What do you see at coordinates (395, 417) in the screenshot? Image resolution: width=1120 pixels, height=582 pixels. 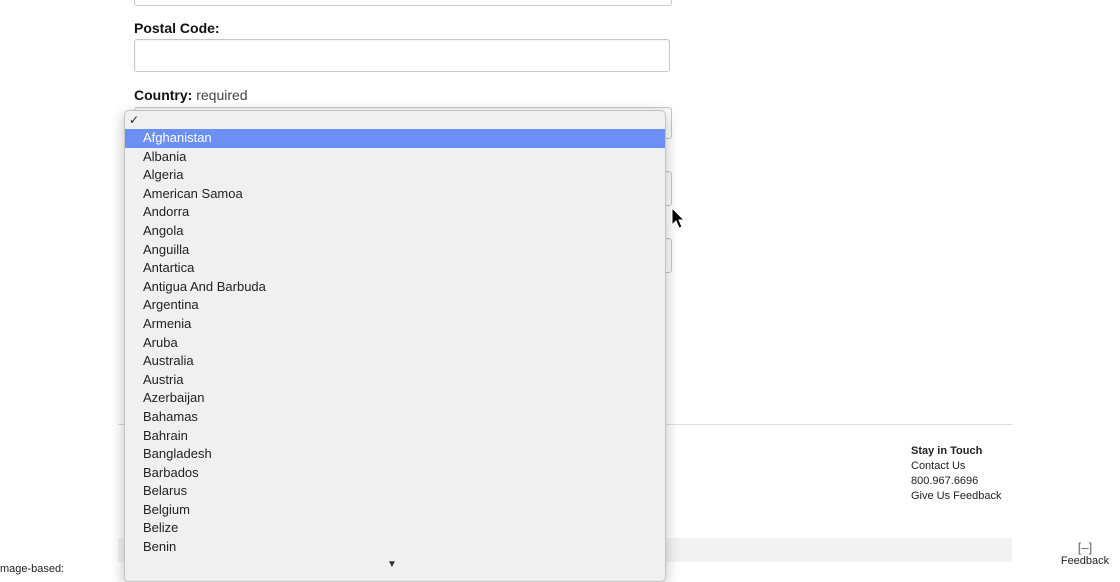 I see `country-option: Bahamas` at bounding box center [395, 417].